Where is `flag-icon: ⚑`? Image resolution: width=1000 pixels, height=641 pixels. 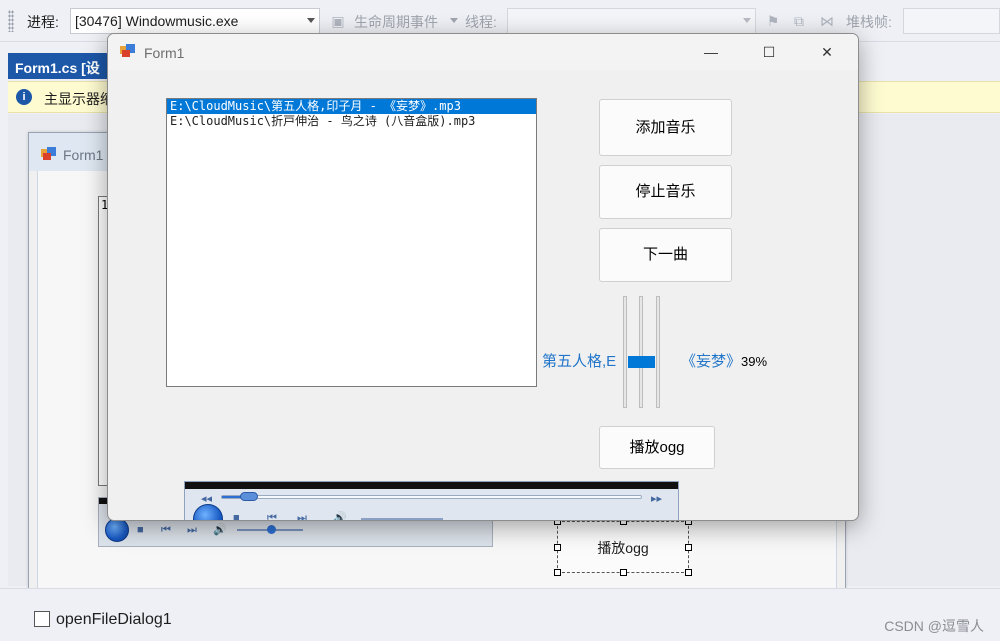
flag-icon: ⚑ is located at coordinates (773, 21).